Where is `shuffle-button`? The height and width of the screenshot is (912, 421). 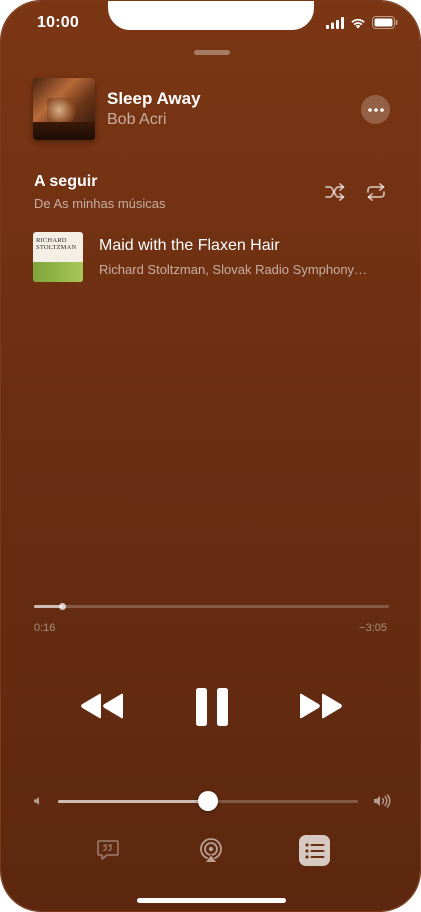
shuffle-button is located at coordinates (335, 192).